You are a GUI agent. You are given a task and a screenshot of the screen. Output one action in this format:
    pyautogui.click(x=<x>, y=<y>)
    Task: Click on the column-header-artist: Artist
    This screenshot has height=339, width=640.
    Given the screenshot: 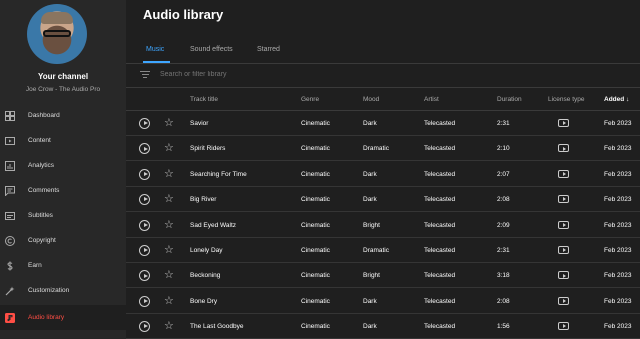 What is the action you would take?
    pyautogui.click(x=431, y=99)
    